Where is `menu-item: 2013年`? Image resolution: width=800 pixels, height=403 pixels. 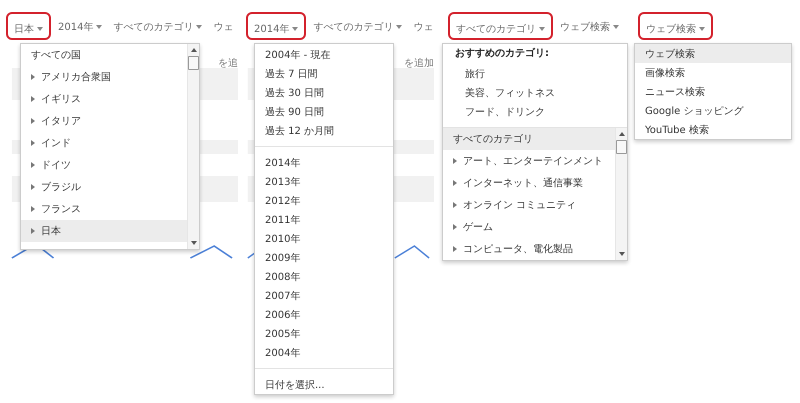
menu-item: 2013年 is located at coordinates (324, 181).